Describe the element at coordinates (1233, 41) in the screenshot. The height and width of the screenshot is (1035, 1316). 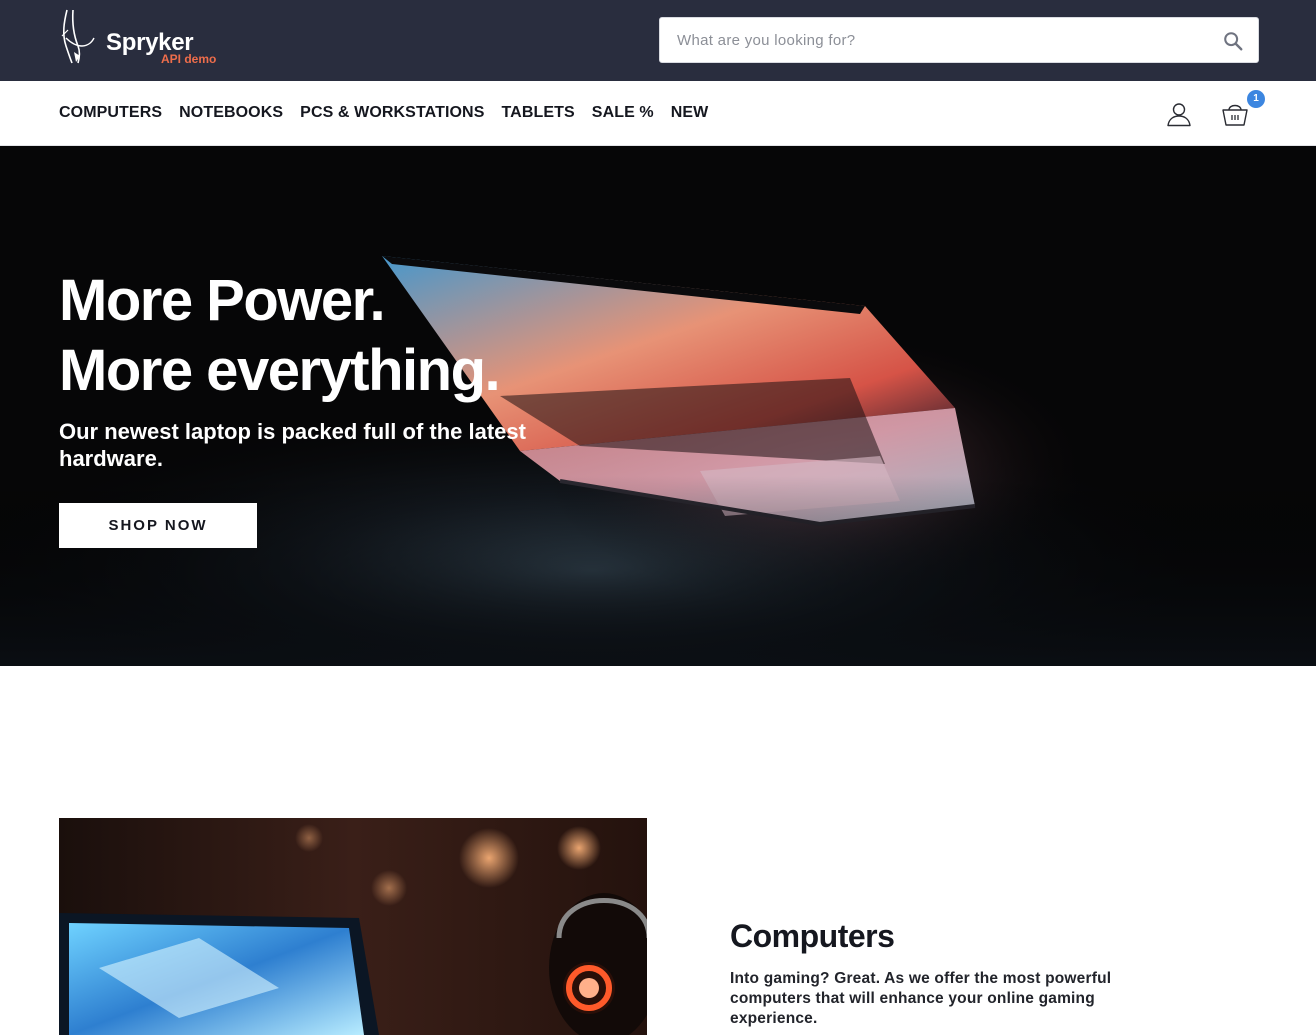
I see `search-icon` at that location.